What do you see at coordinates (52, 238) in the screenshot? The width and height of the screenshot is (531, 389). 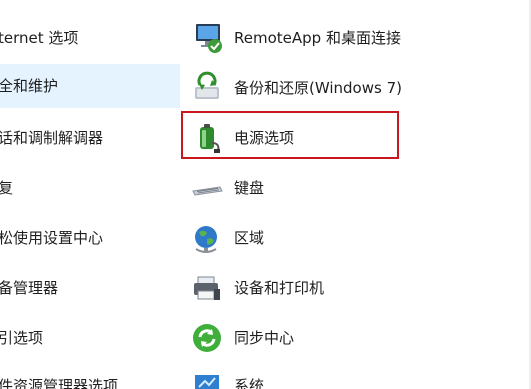 I see `item-label: 松使用设置中心` at bounding box center [52, 238].